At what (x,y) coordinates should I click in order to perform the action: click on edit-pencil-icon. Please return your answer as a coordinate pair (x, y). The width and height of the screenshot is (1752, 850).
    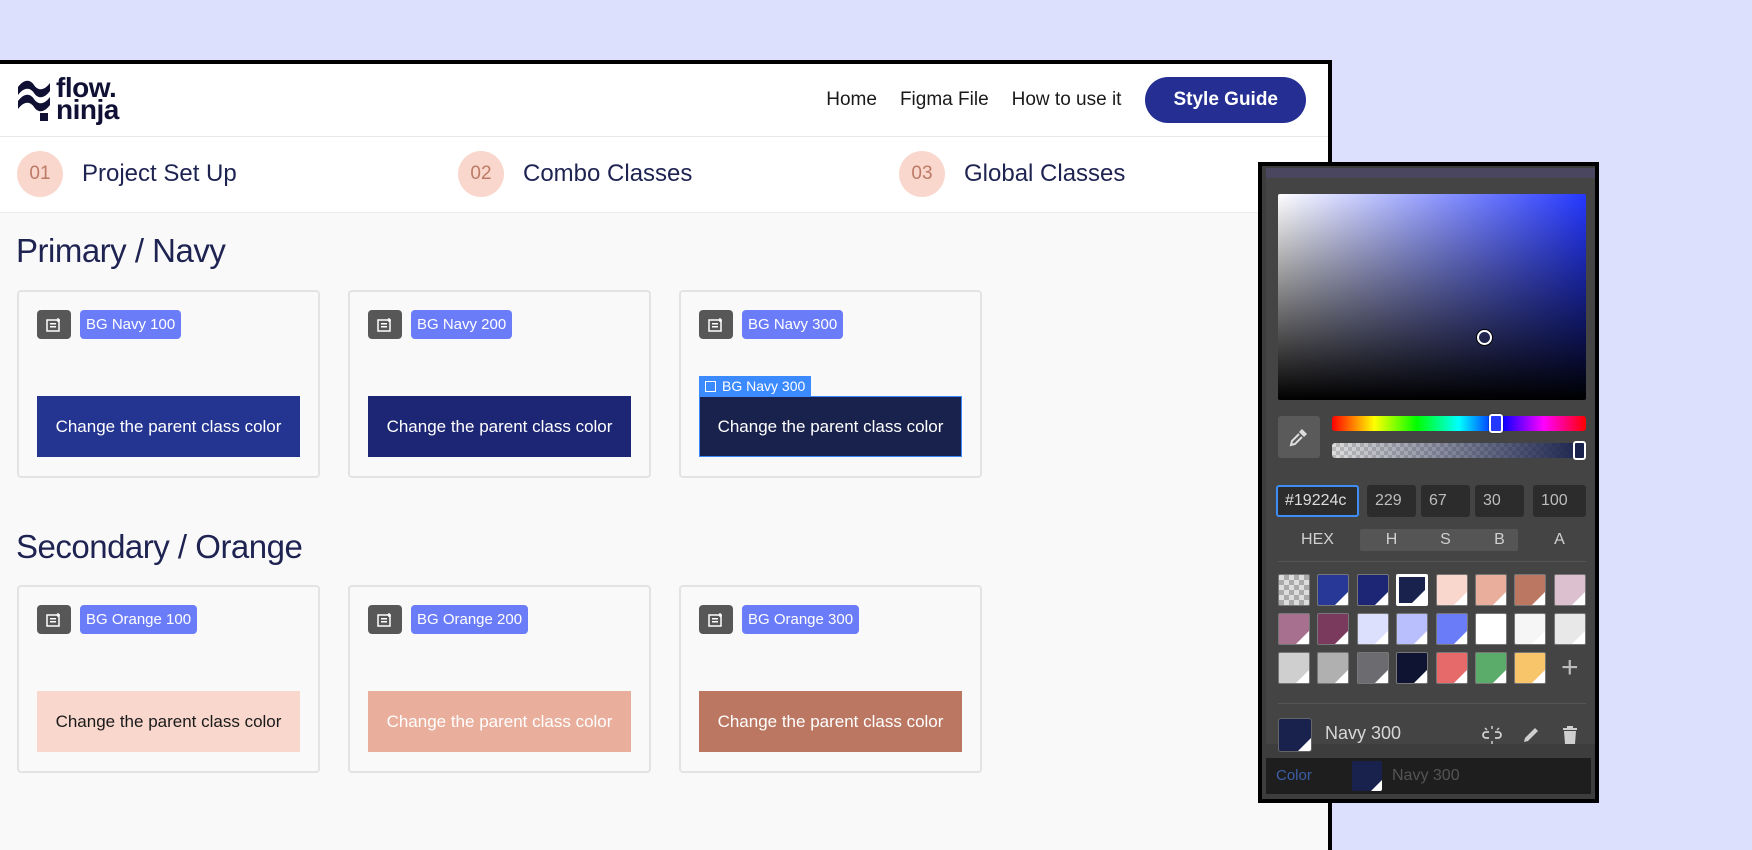
    Looking at the image, I should click on (1531, 735).